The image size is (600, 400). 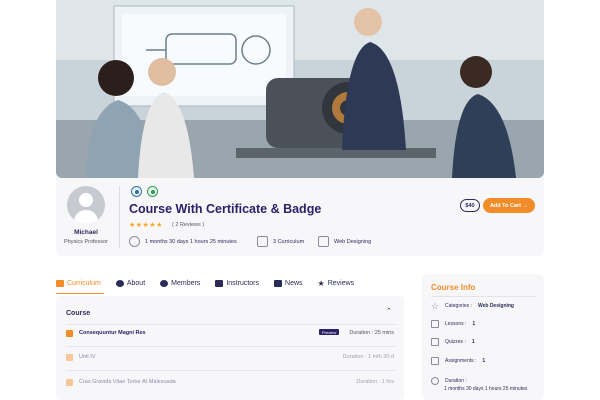 What do you see at coordinates (164, 283) in the screenshot?
I see `members-icon` at bounding box center [164, 283].